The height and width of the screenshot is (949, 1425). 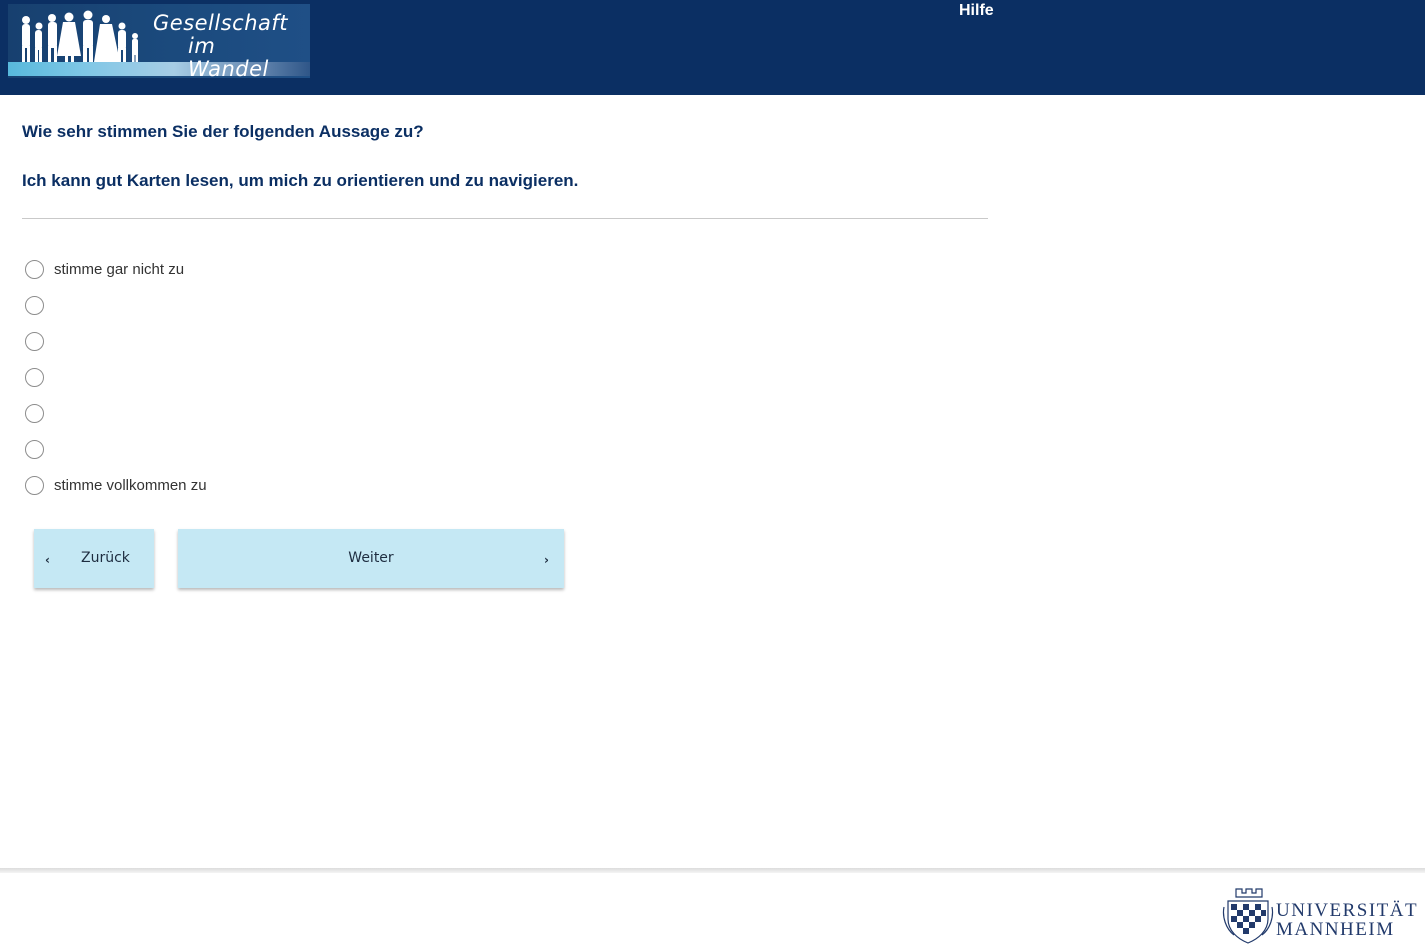 What do you see at coordinates (712, 47) in the screenshot?
I see `header-bar: Gesellschaft im Wandel Hilfe` at bounding box center [712, 47].